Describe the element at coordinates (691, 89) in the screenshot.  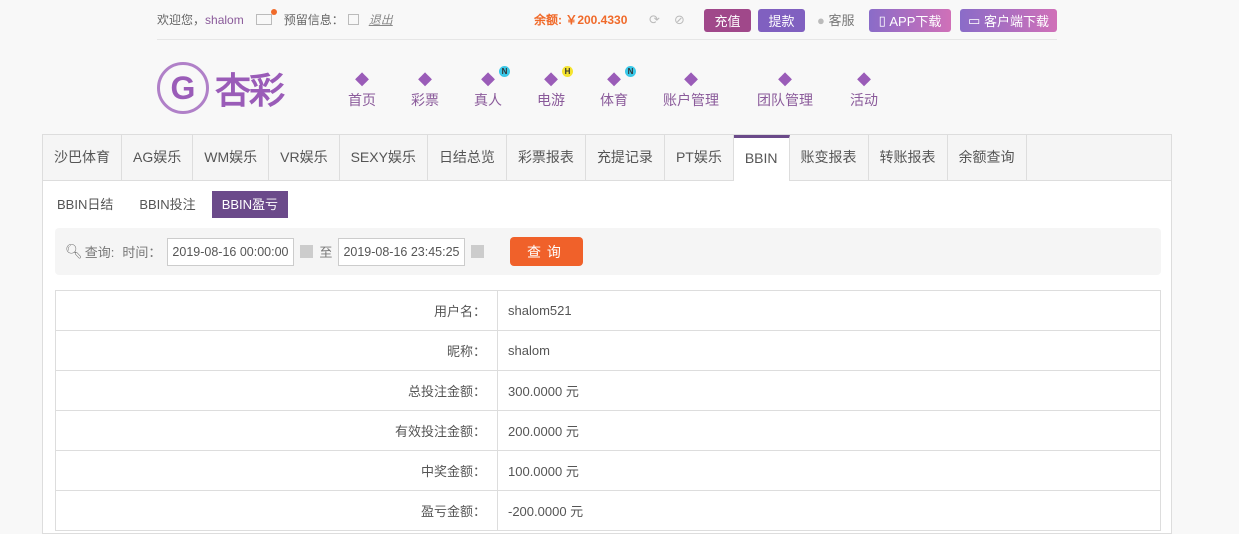
I see `nav-item: ◆ 账户管理` at that location.